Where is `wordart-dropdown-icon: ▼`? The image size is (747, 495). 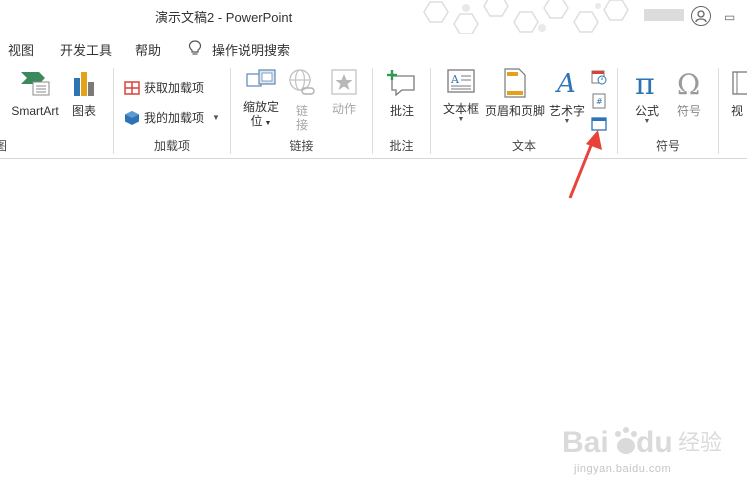
wordart-dropdown-icon: ▼ is located at coordinates (567, 122).